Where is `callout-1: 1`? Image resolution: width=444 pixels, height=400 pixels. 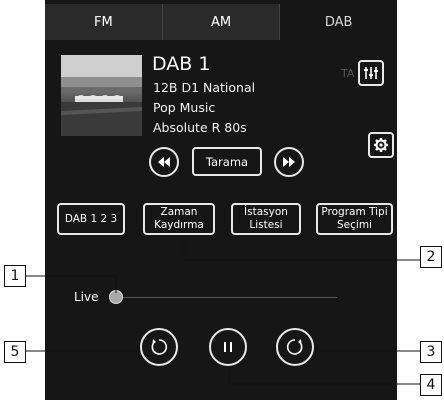 callout-1: 1 is located at coordinates (15, 276).